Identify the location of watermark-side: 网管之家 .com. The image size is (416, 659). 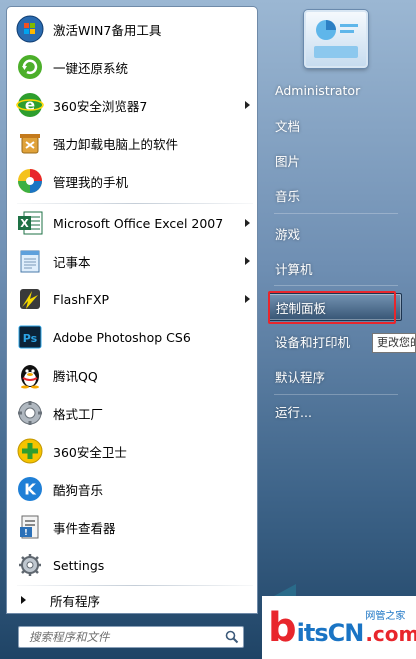
(390, 628).